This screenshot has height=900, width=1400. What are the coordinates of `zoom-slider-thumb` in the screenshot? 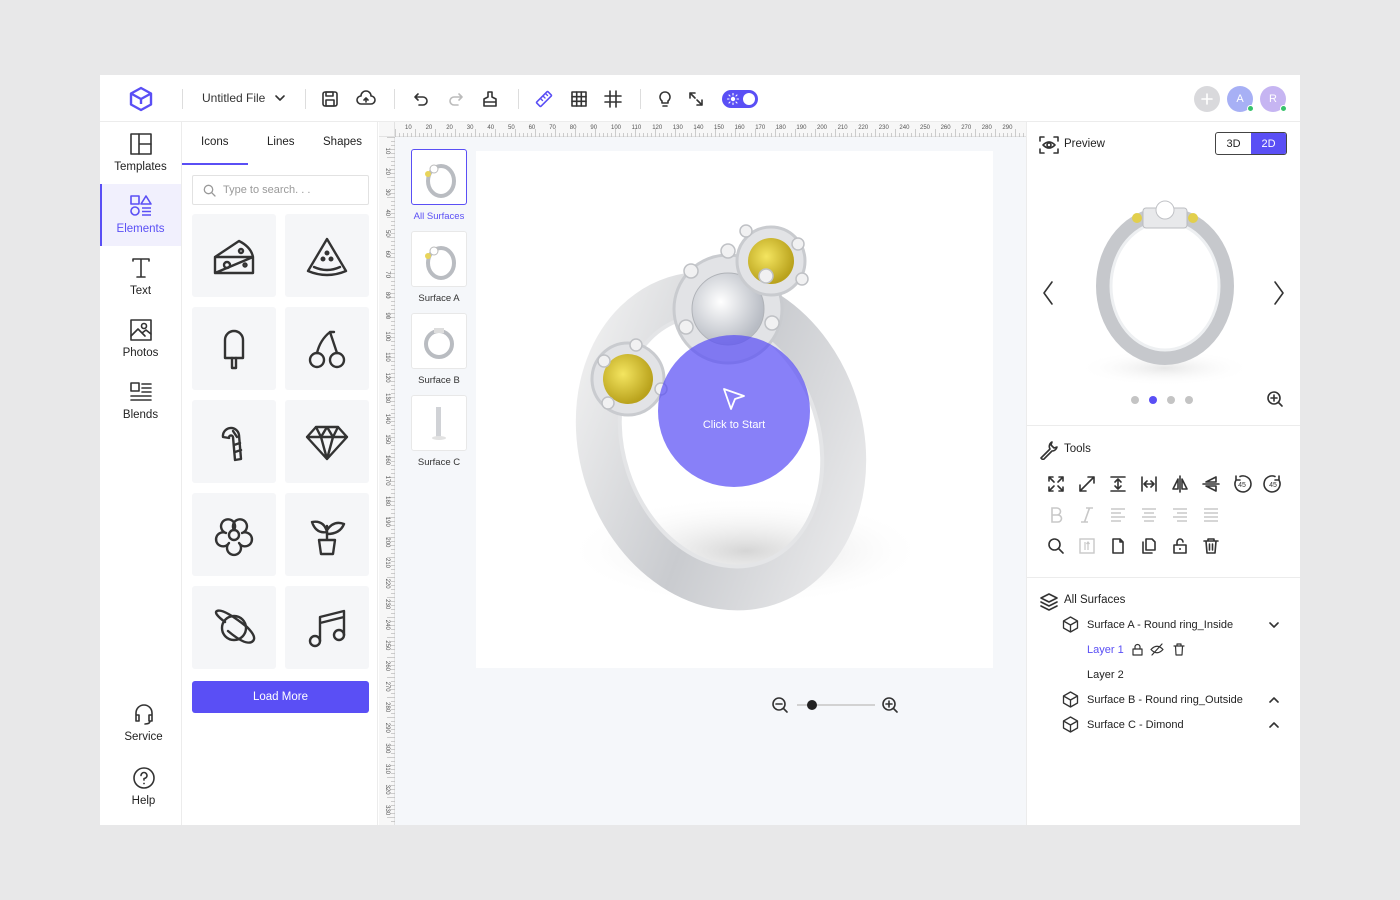 It's located at (812, 705).